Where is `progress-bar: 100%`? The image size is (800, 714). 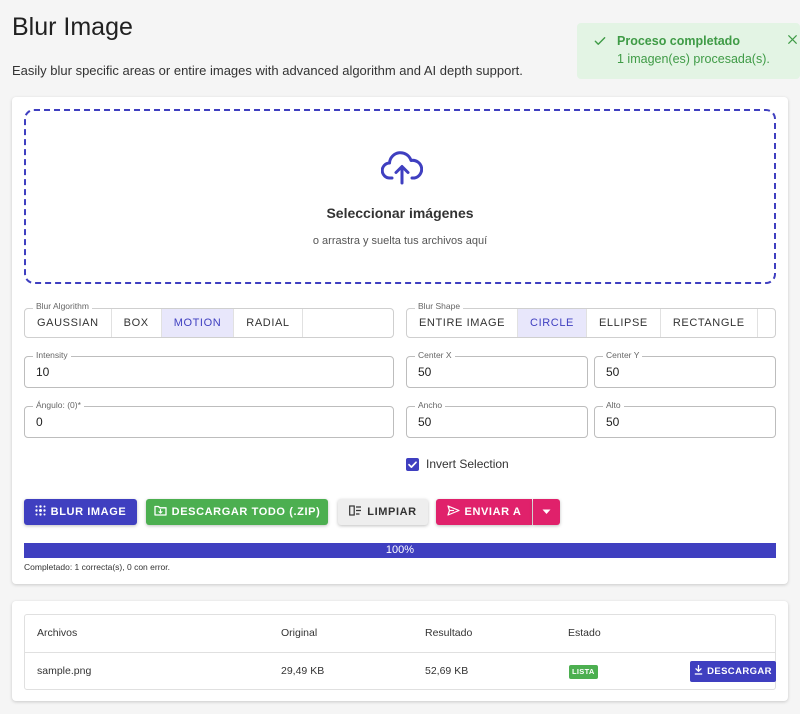 progress-bar: 100% is located at coordinates (400, 550).